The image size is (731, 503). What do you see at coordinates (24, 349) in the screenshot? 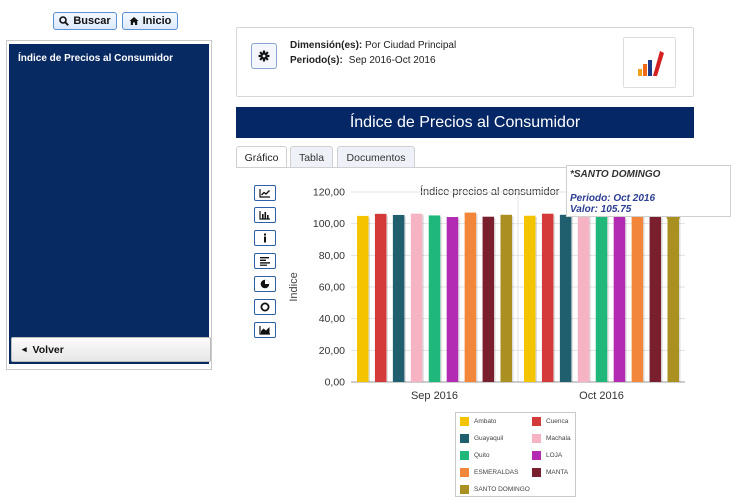
I see `chevron-left-icon: ◂` at bounding box center [24, 349].